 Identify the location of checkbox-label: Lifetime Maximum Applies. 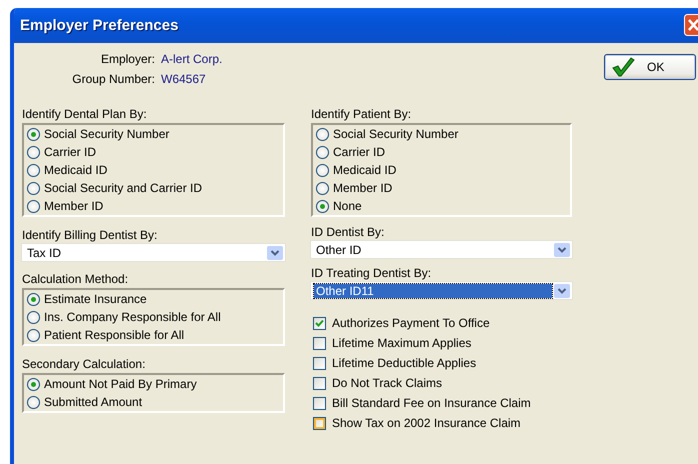
(402, 343).